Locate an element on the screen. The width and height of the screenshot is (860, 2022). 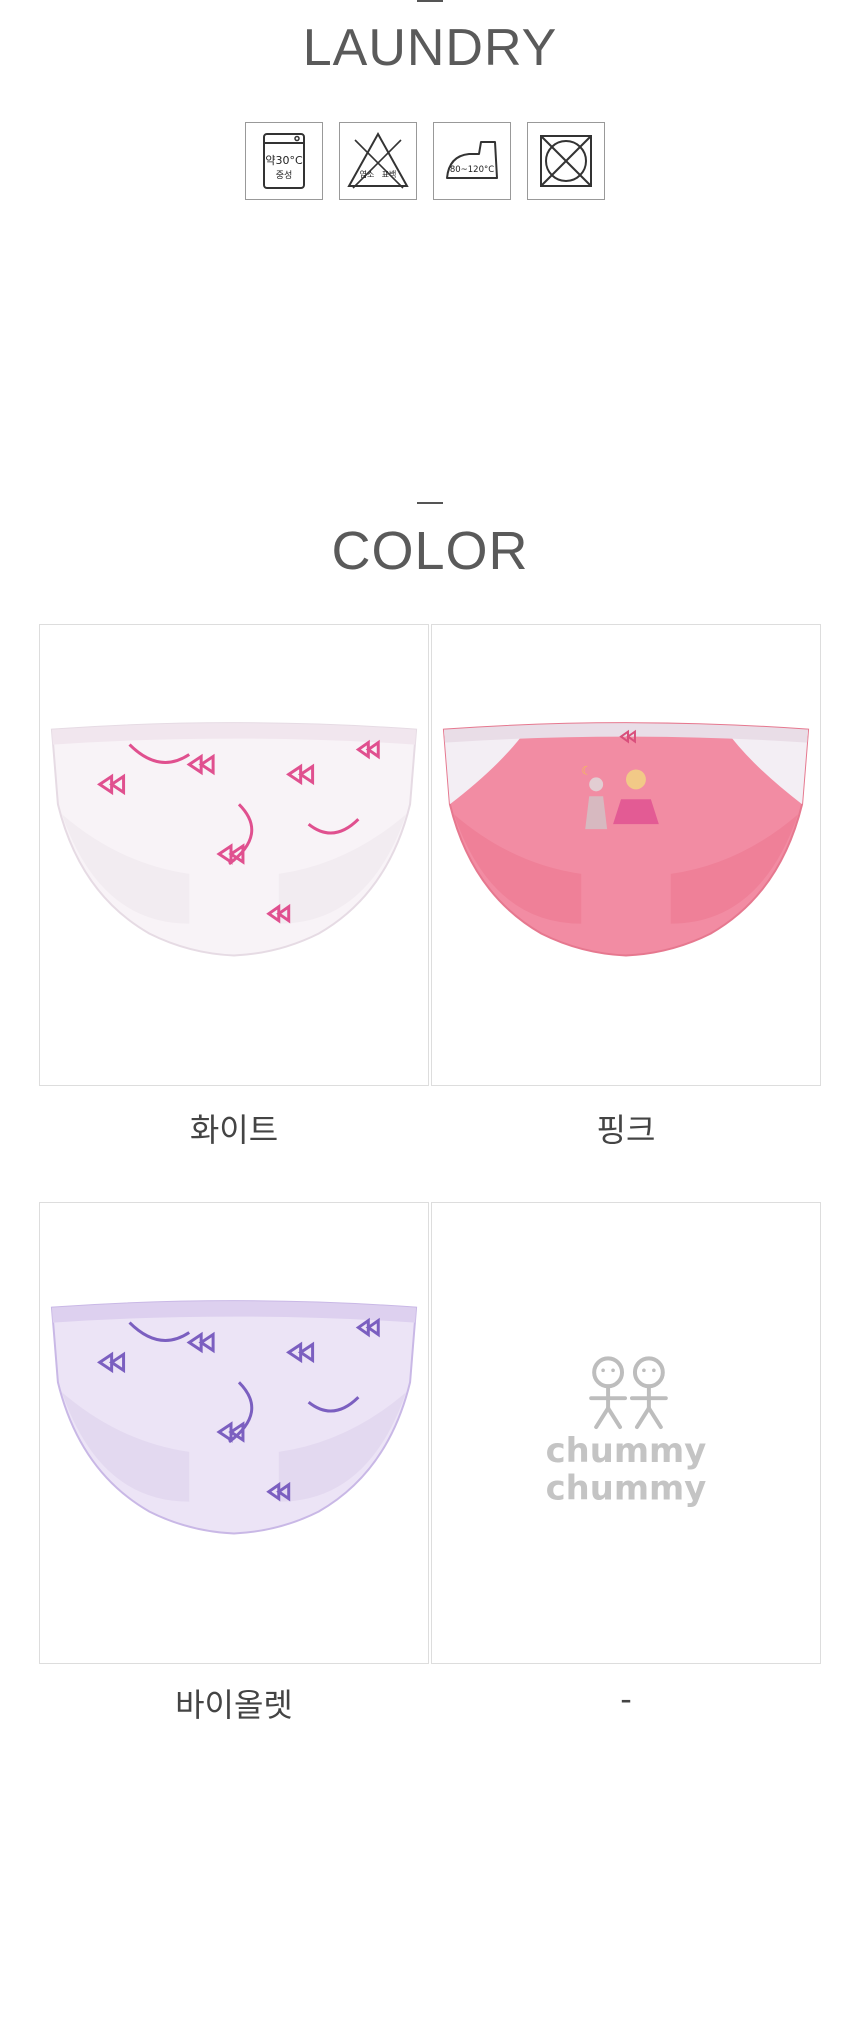
no-bleach-icon: 염소 표백 is located at coordinates (378, 161).